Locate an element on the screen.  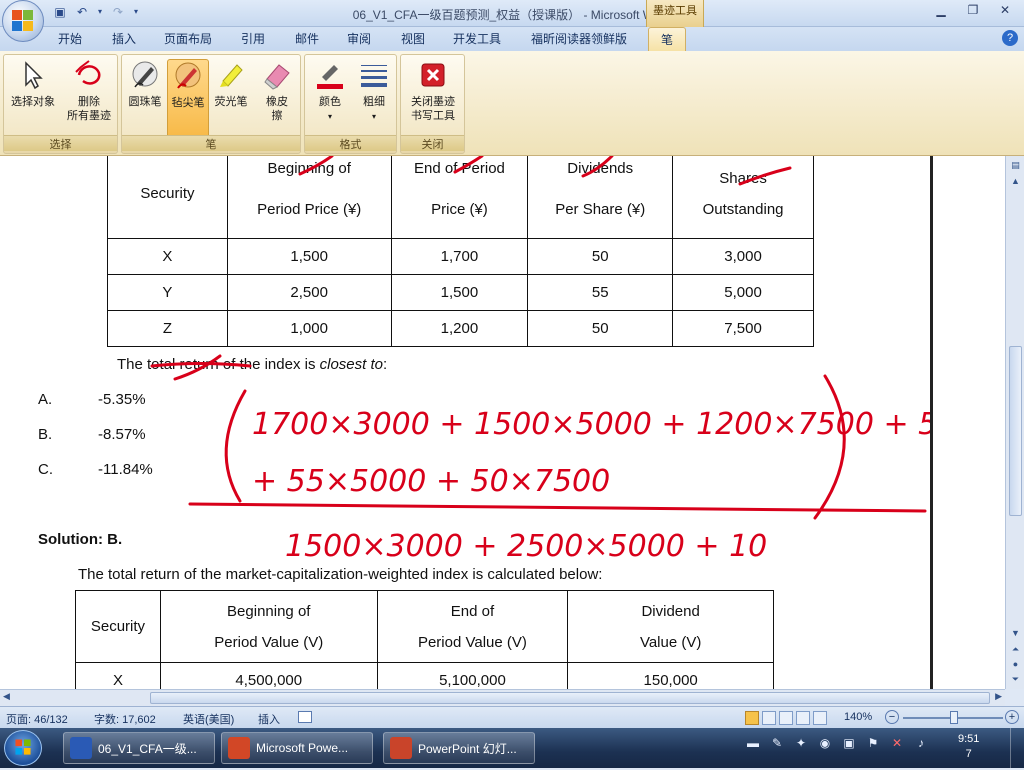
delete-all-ink-button: 删除 所有墨迹 is located at coordinates (89, 91).